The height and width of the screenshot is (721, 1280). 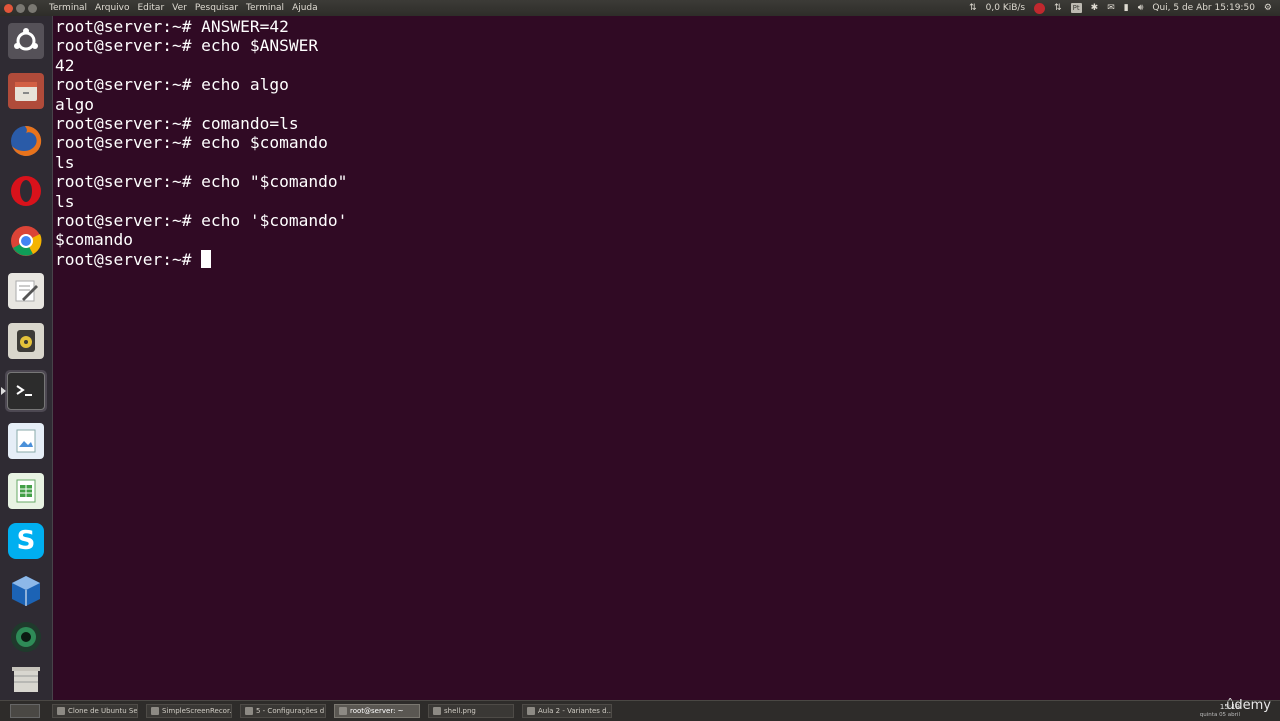 I want to click on mail-icon: ✉, so click(x=1111, y=8).